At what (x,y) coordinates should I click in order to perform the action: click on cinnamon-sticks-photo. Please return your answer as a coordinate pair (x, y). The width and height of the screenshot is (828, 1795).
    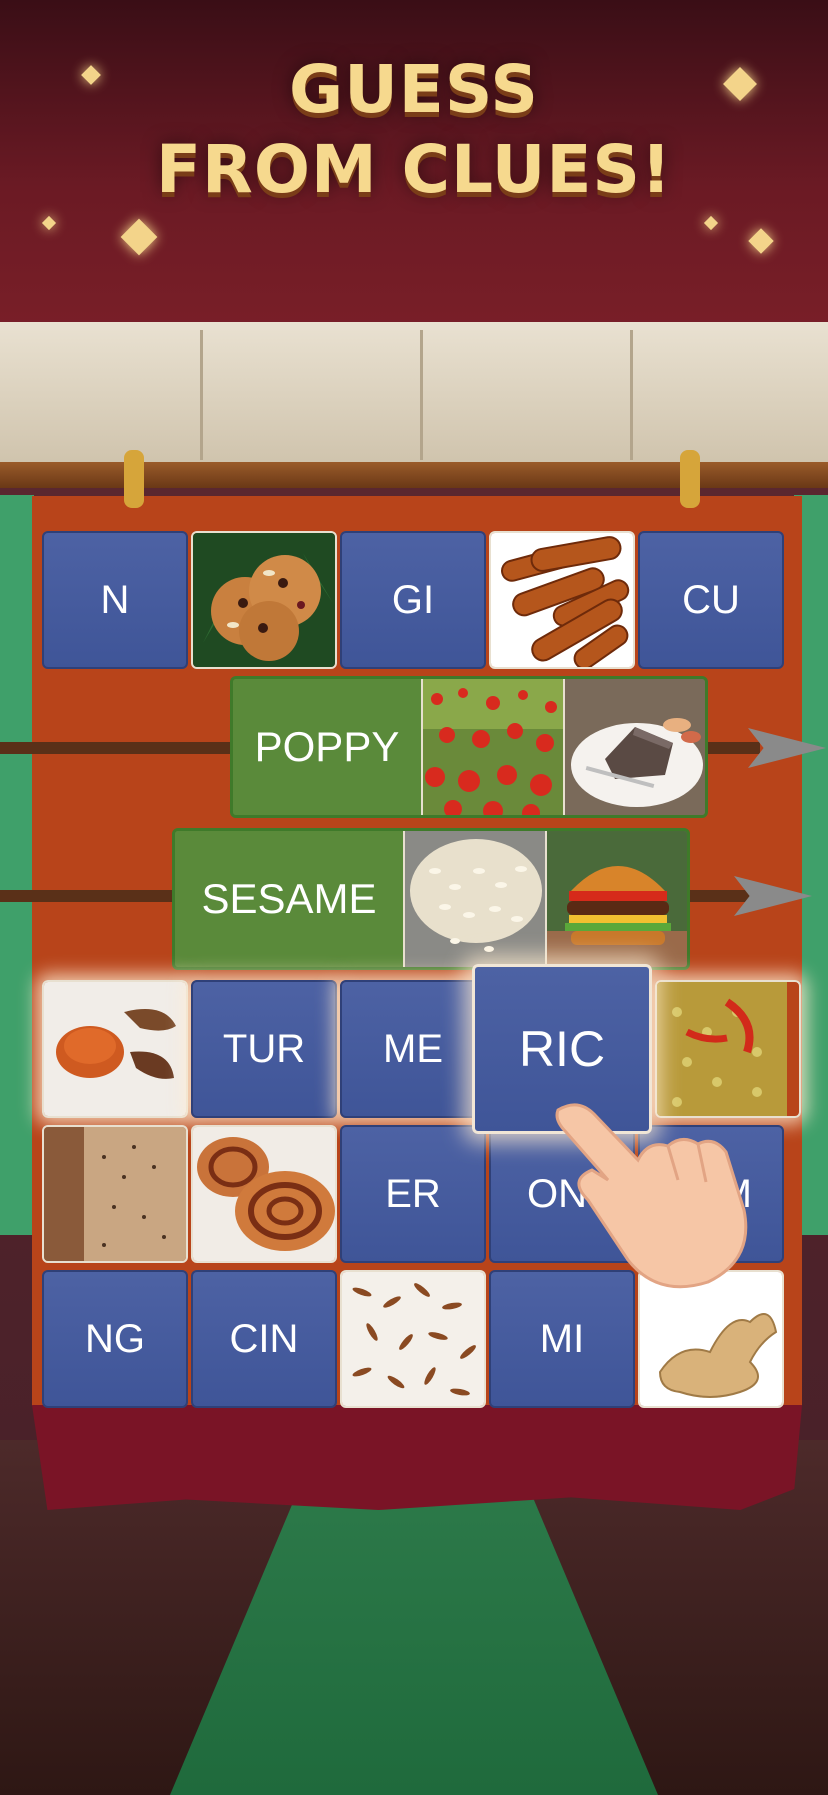
    Looking at the image, I should click on (562, 600).